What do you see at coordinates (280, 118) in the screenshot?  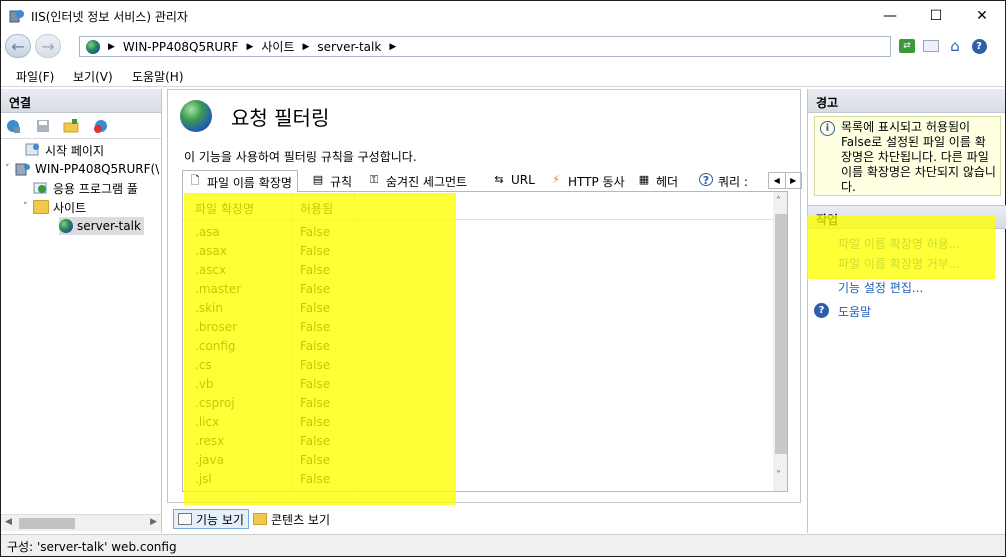 I see `page-title: 요청 필터링` at bounding box center [280, 118].